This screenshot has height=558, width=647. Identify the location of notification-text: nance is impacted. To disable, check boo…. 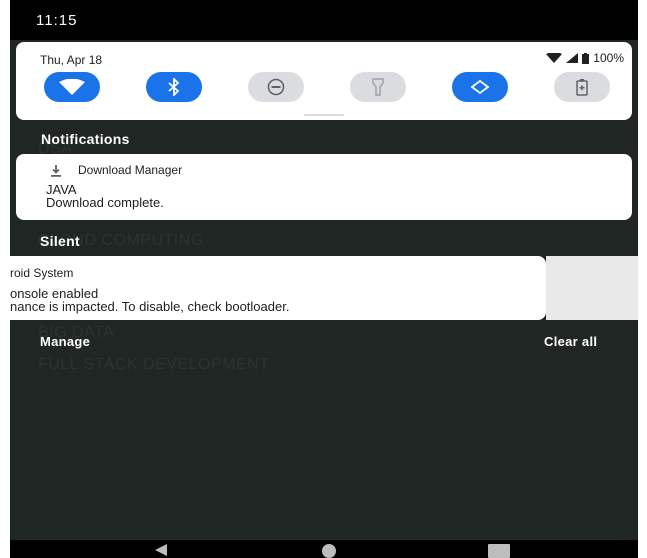
(150, 306).